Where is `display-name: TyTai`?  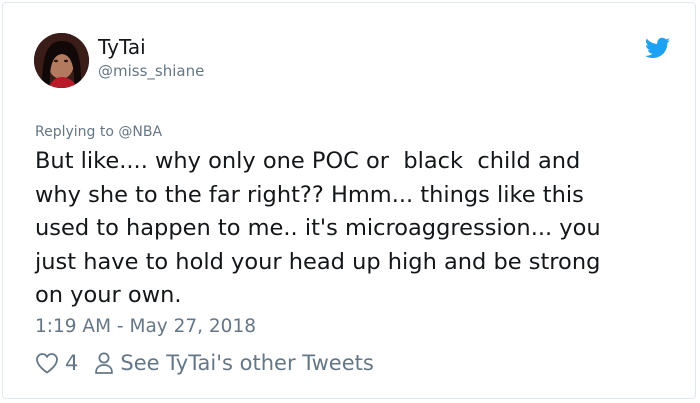
display-name: TyTai is located at coordinates (122, 47).